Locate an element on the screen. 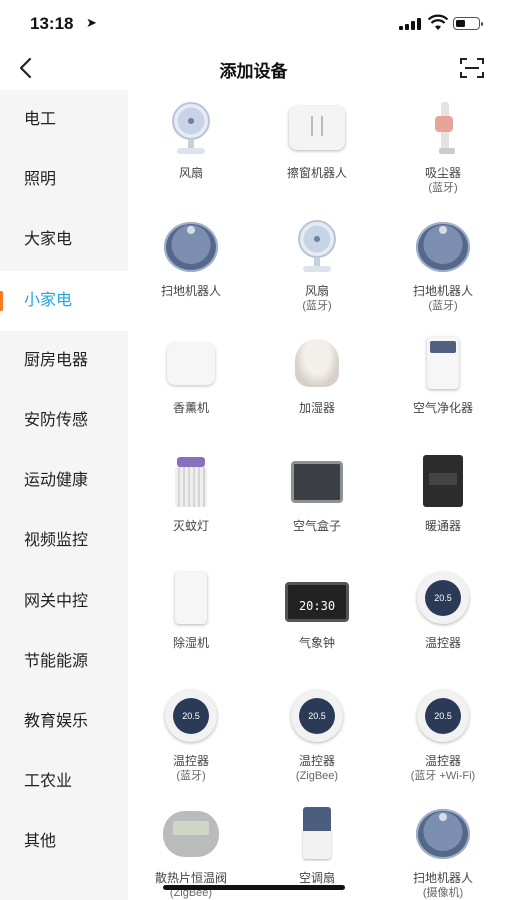  wifi-icon is located at coordinates (438, 22).